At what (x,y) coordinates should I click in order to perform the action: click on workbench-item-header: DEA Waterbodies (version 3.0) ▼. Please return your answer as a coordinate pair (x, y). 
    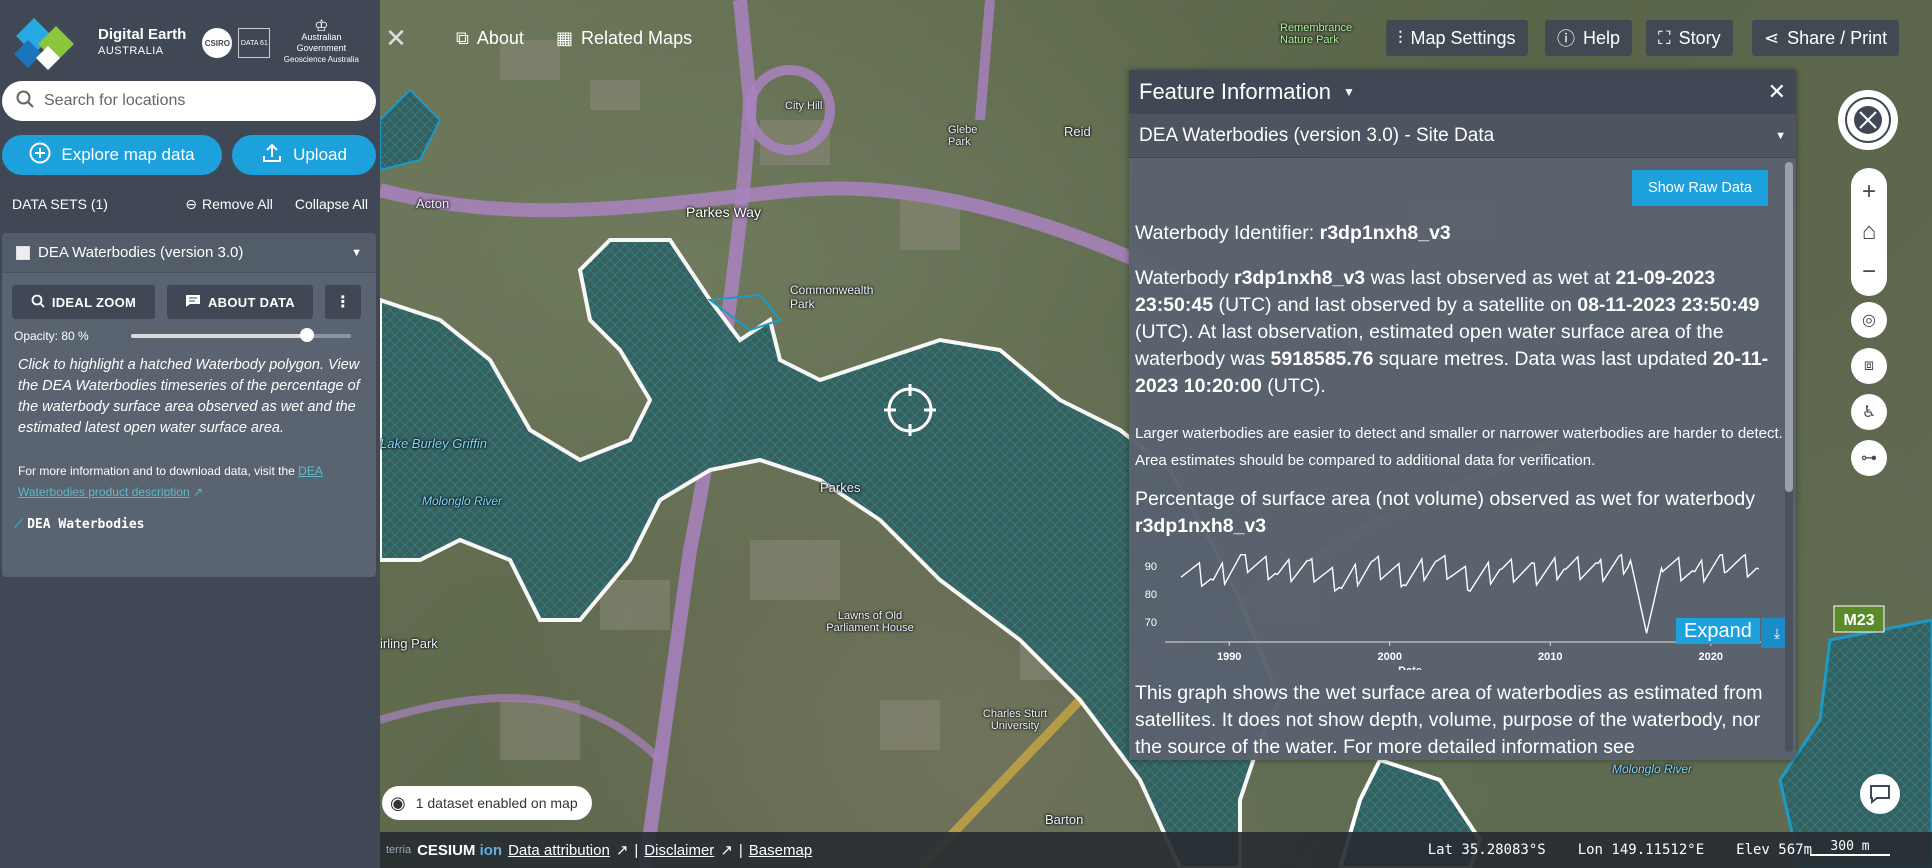
    Looking at the image, I should click on (189, 253).